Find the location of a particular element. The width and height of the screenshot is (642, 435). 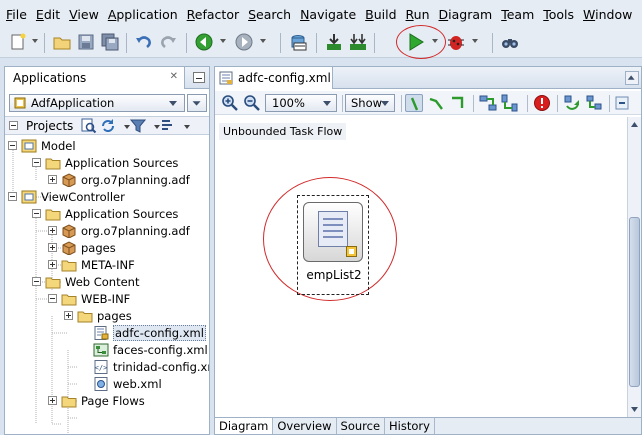

debug-icon is located at coordinates (456, 42).